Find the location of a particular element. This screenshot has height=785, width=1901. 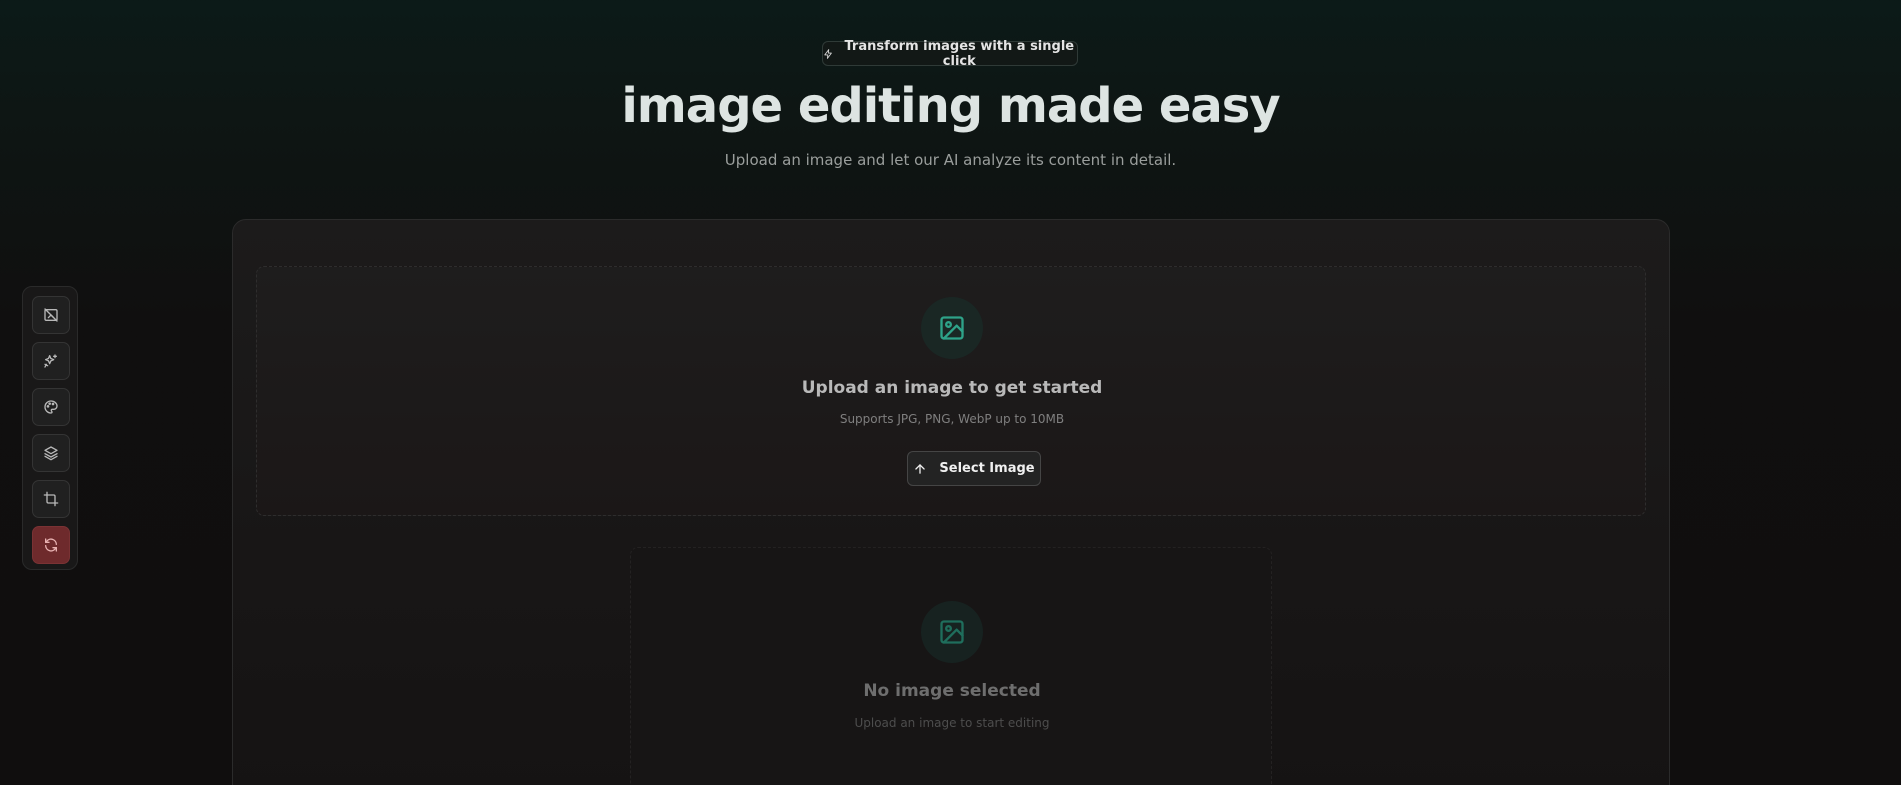

image-off-icon is located at coordinates (51, 315).